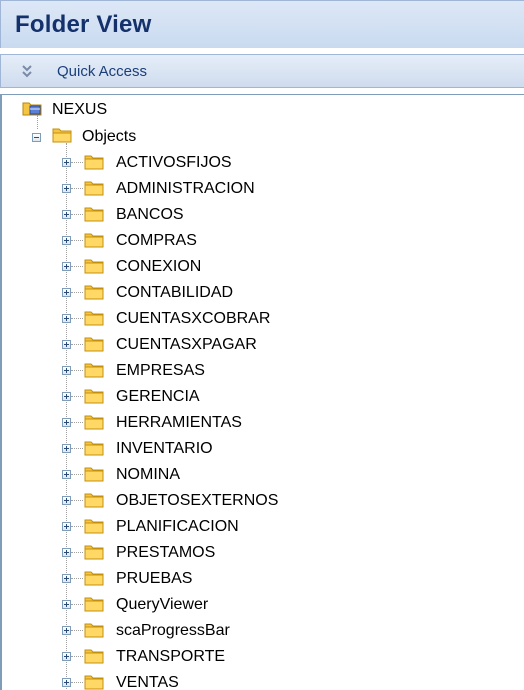 This screenshot has width=524, height=690. Describe the element at coordinates (148, 474) in the screenshot. I see `tree-folder-label: NOMINA` at that location.